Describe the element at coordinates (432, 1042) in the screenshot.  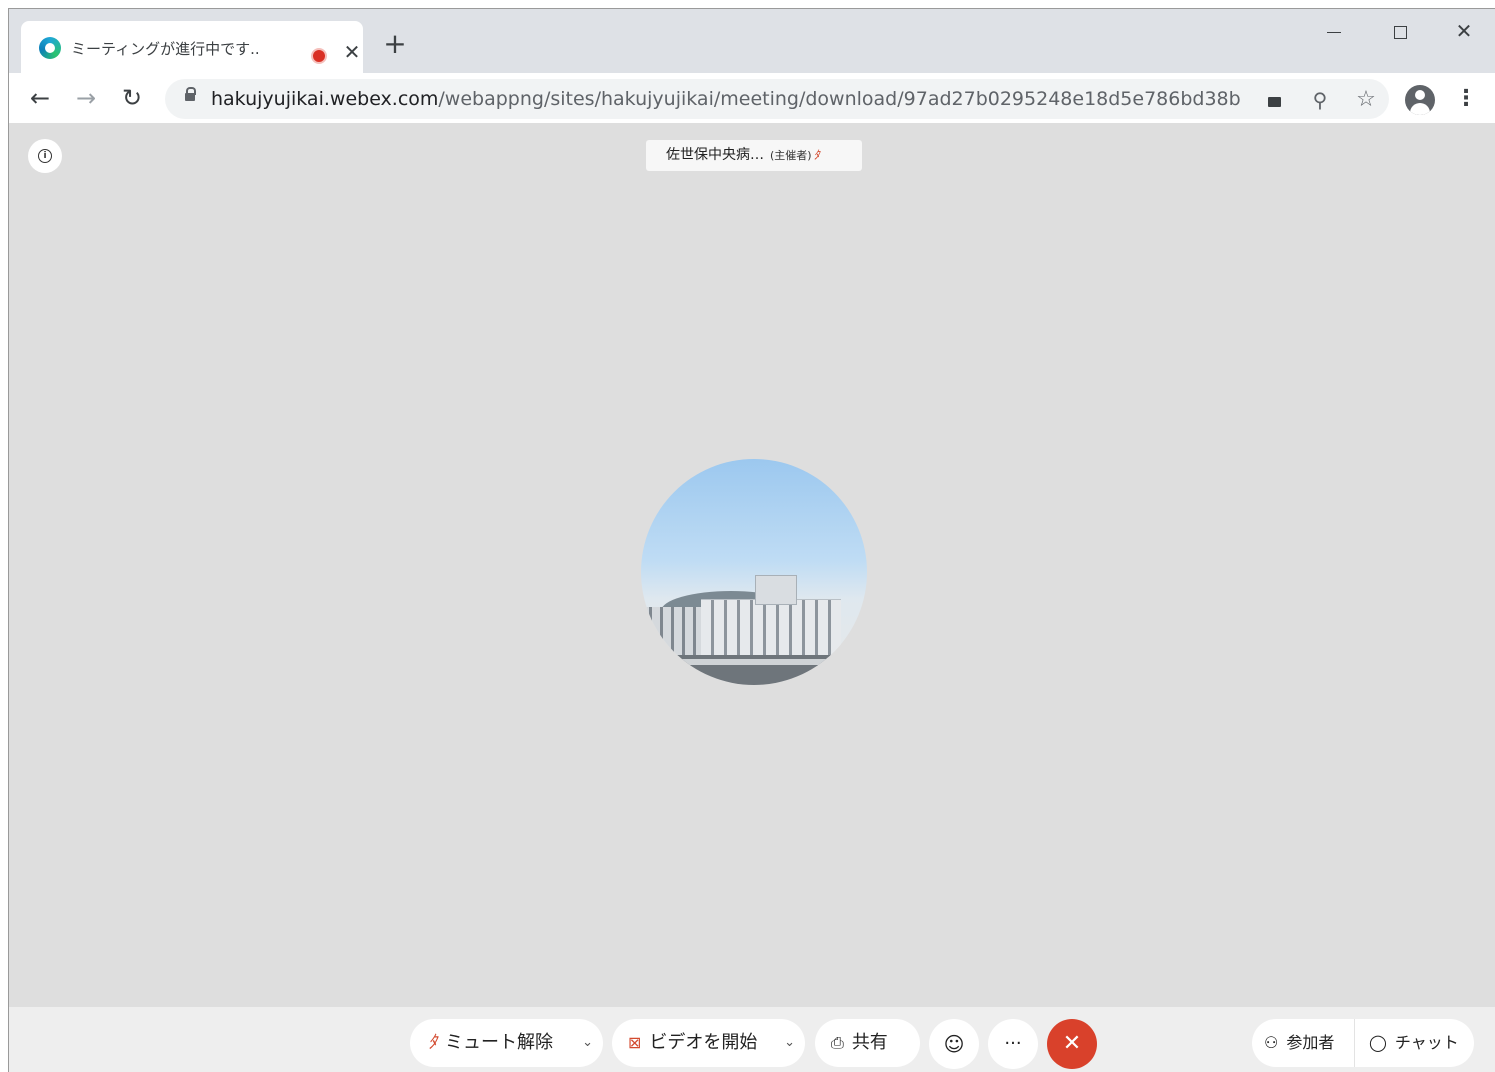
I see `mic-off-icon: ﾀ` at that location.